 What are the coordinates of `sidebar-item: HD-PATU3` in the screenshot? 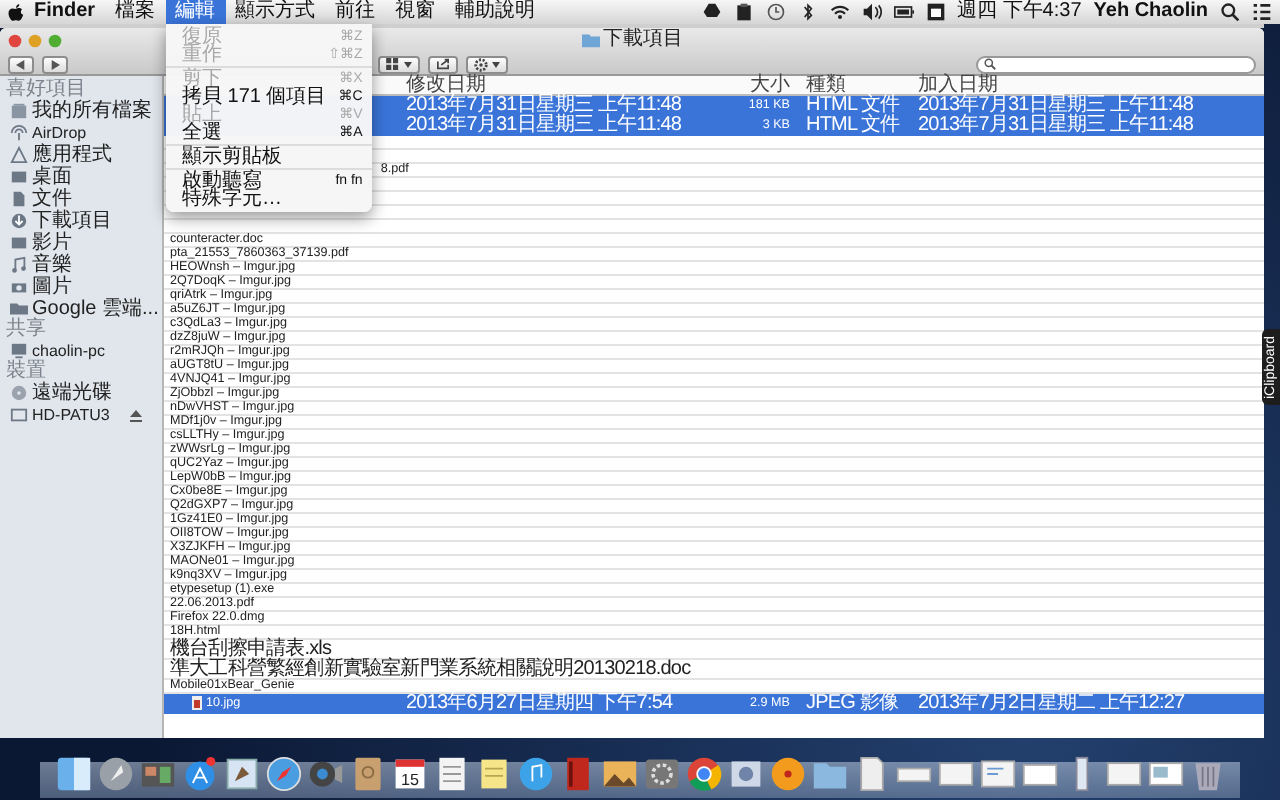 It's located at (81, 415).